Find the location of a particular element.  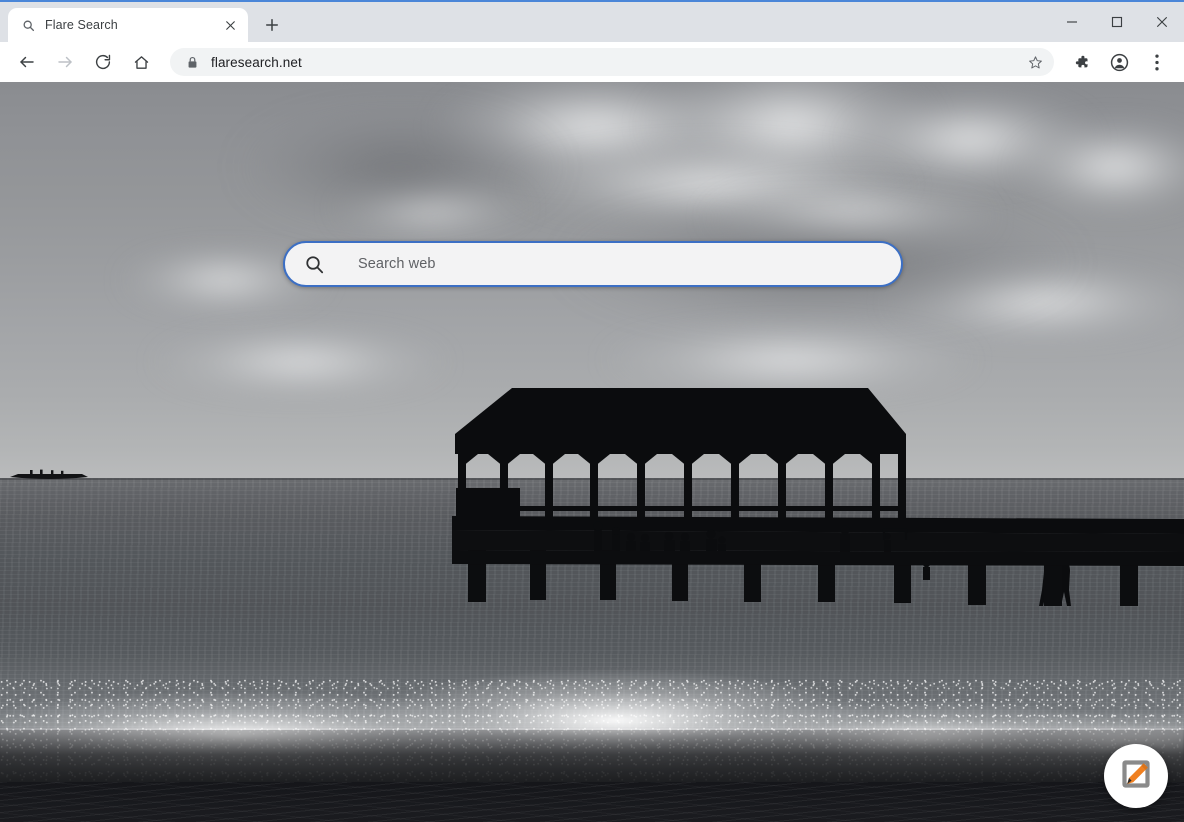

search-placeholder: Search web is located at coordinates (397, 264).